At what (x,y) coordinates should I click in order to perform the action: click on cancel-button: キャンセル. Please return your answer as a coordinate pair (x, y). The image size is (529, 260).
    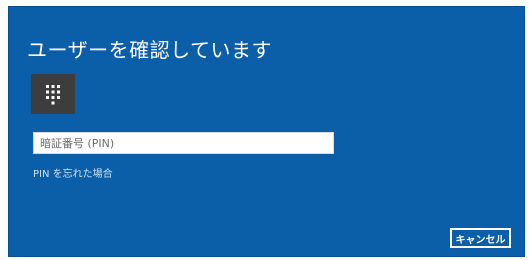
    Looking at the image, I should click on (480, 238).